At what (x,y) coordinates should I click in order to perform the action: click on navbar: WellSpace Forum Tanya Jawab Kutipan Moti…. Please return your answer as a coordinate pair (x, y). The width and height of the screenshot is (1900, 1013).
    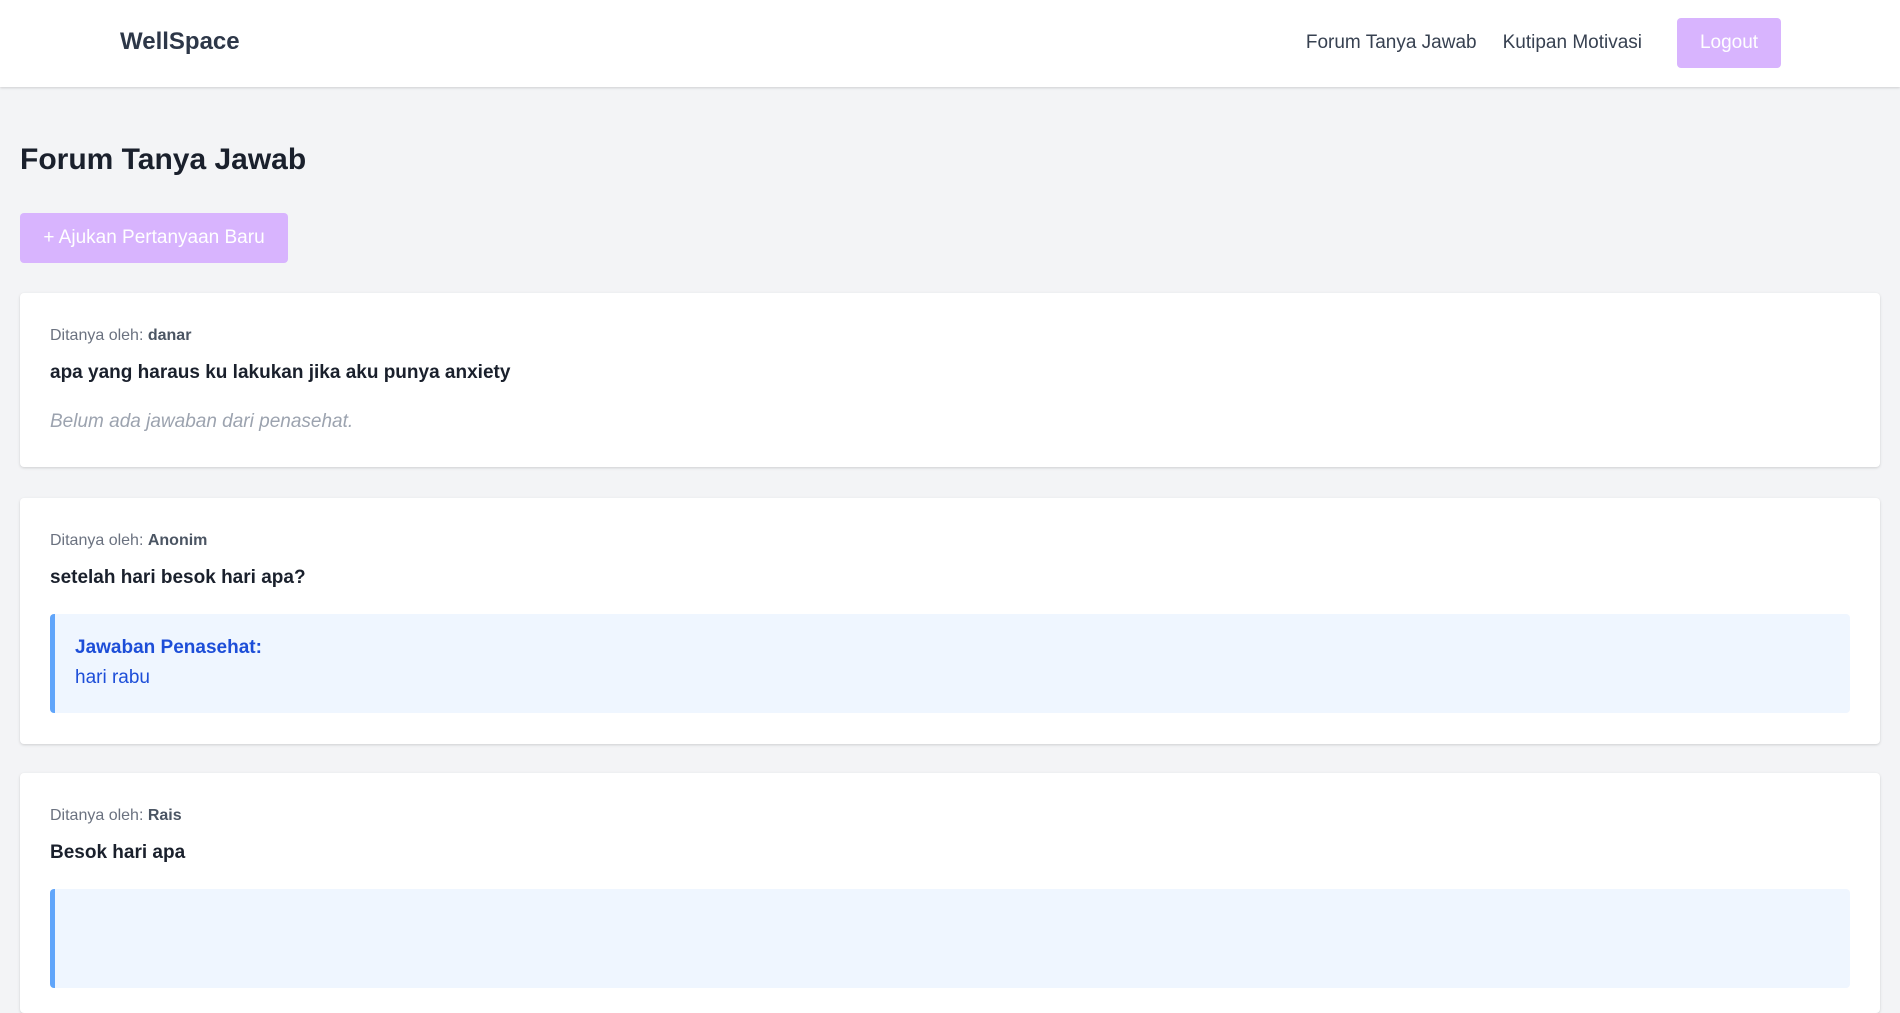
    Looking at the image, I should click on (950, 43).